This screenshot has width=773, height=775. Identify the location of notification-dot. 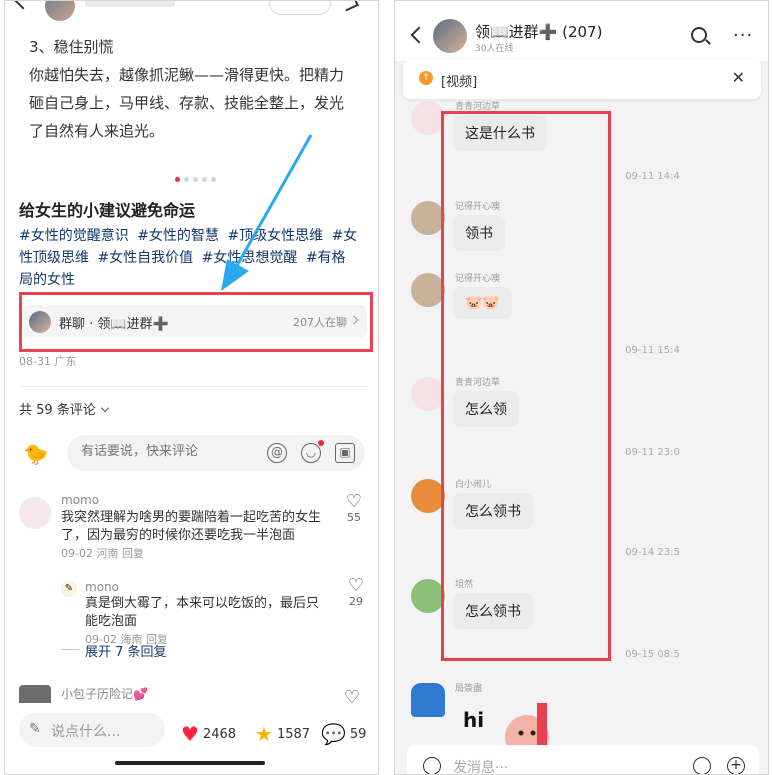
(321, 443).